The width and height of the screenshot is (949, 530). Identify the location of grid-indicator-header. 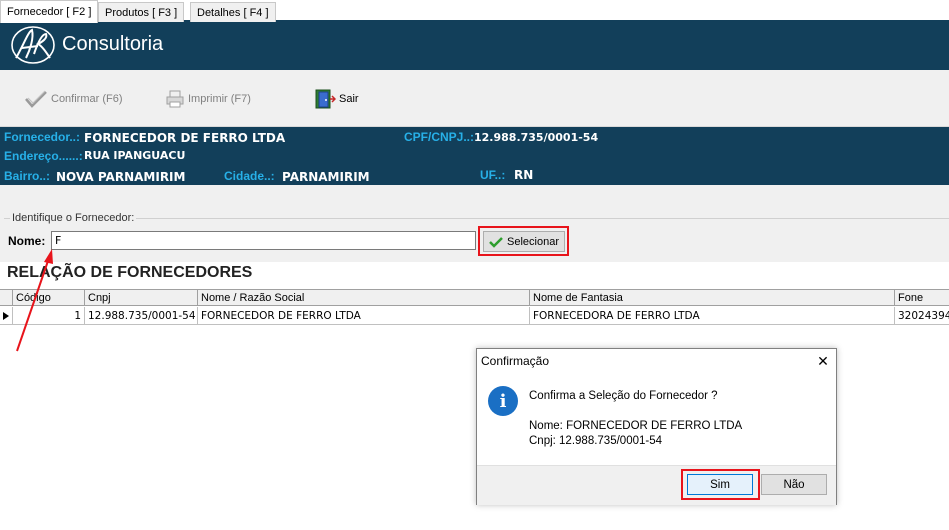
(6, 298).